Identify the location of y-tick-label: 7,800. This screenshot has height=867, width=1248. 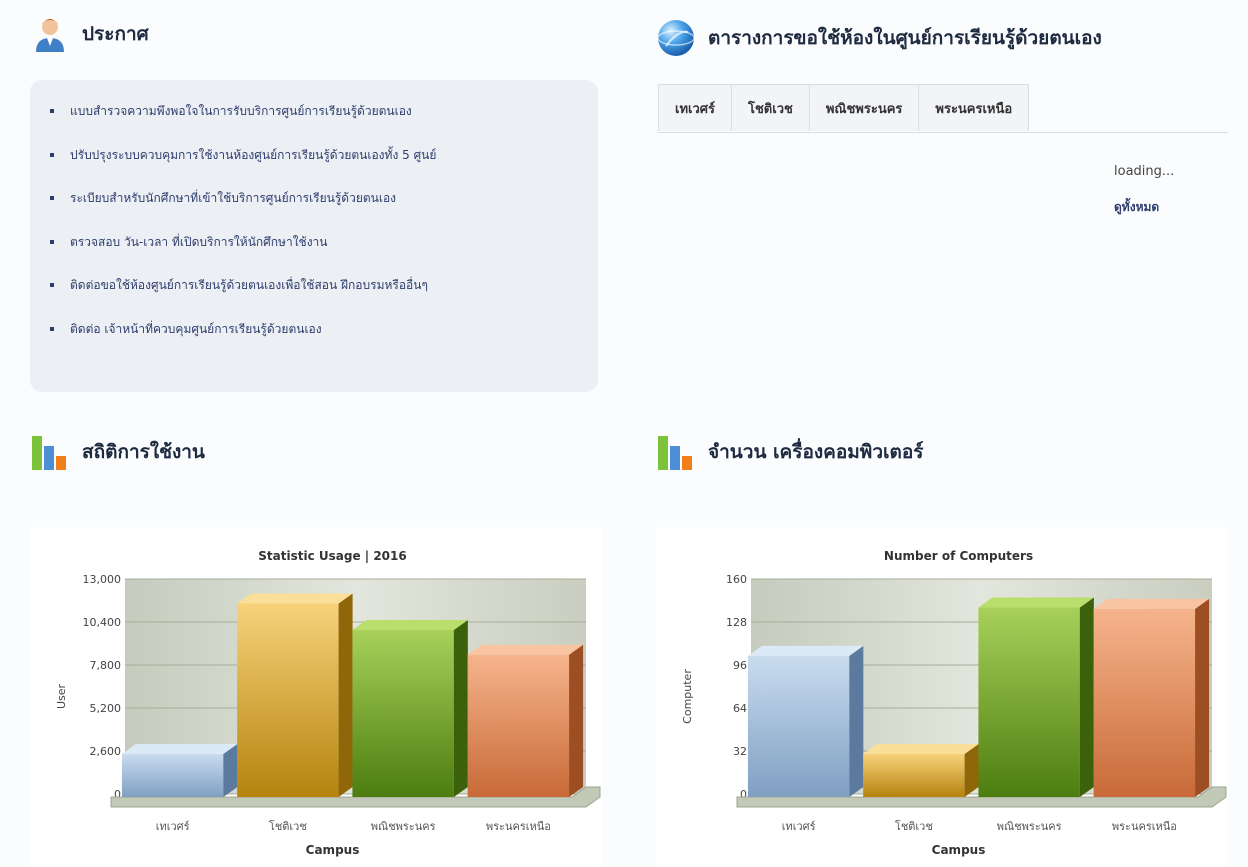
(106, 665).